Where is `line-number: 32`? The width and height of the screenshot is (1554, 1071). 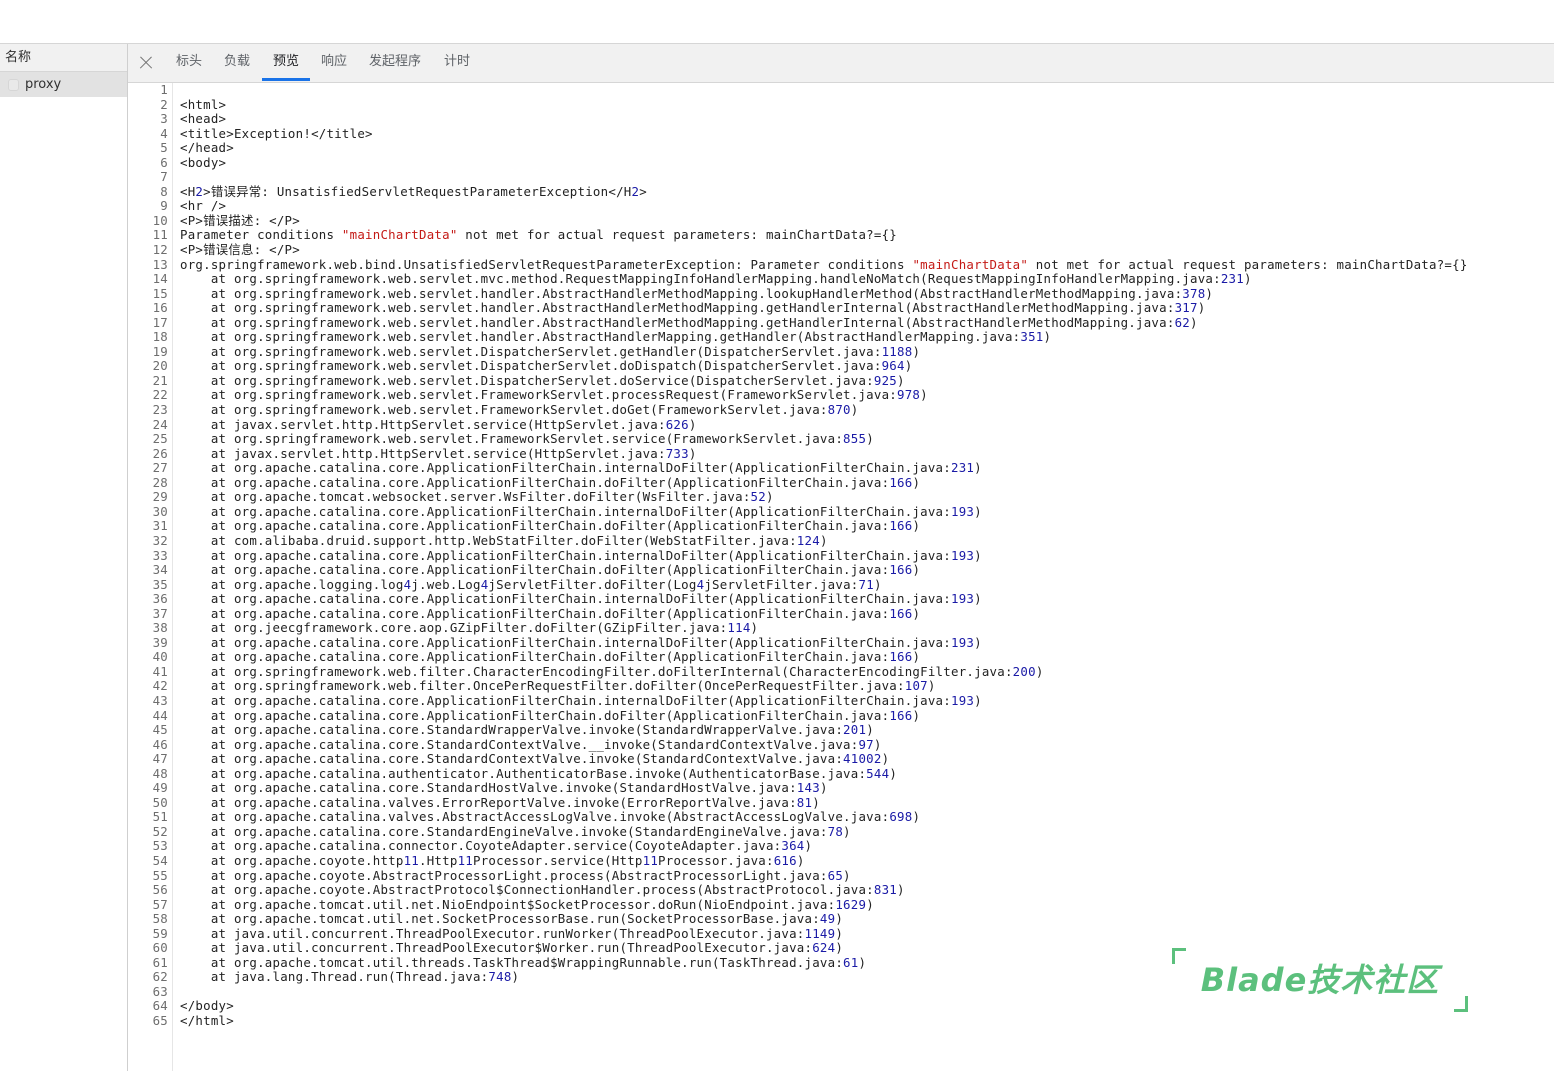 line-number: 32 is located at coordinates (160, 540).